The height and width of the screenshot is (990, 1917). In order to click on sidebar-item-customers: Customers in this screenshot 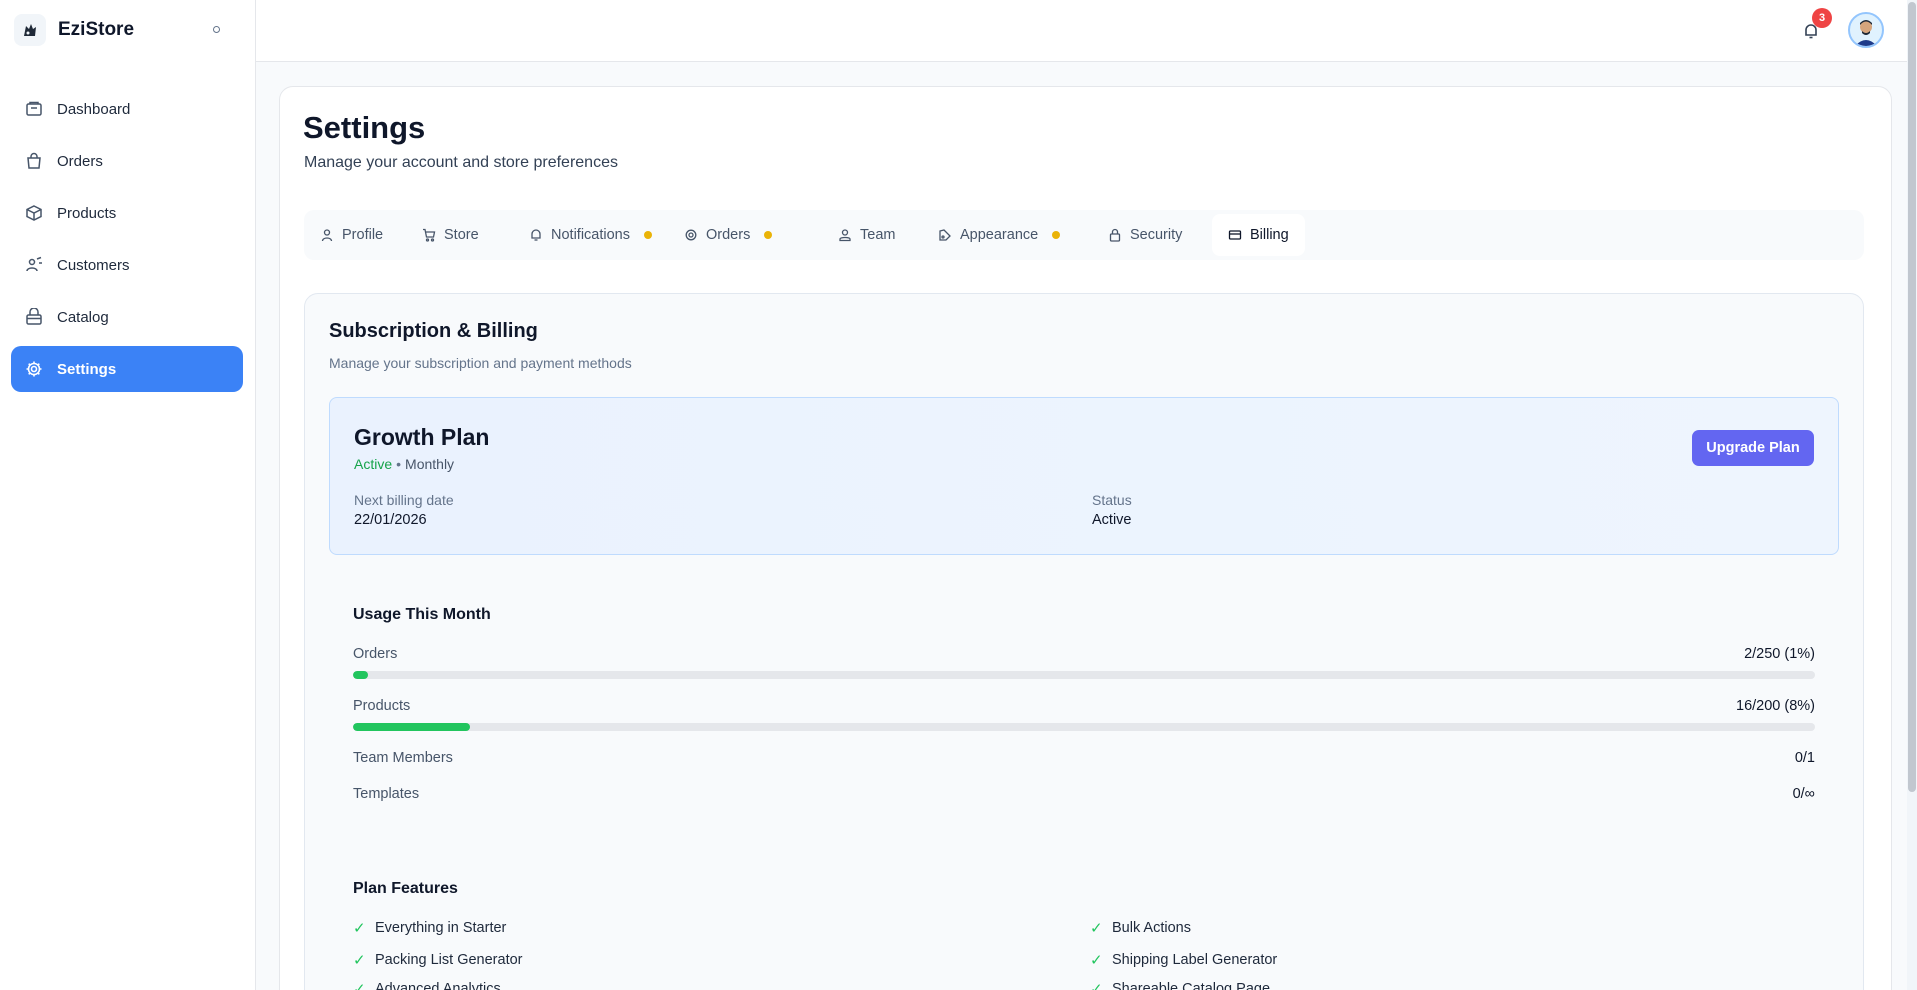, I will do `click(127, 265)`.